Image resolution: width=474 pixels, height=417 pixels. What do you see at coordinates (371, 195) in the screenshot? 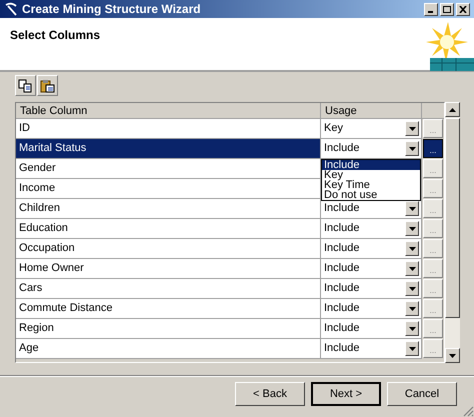
I see `dropdown-option: Do not use` at bounding box center [371, 195].